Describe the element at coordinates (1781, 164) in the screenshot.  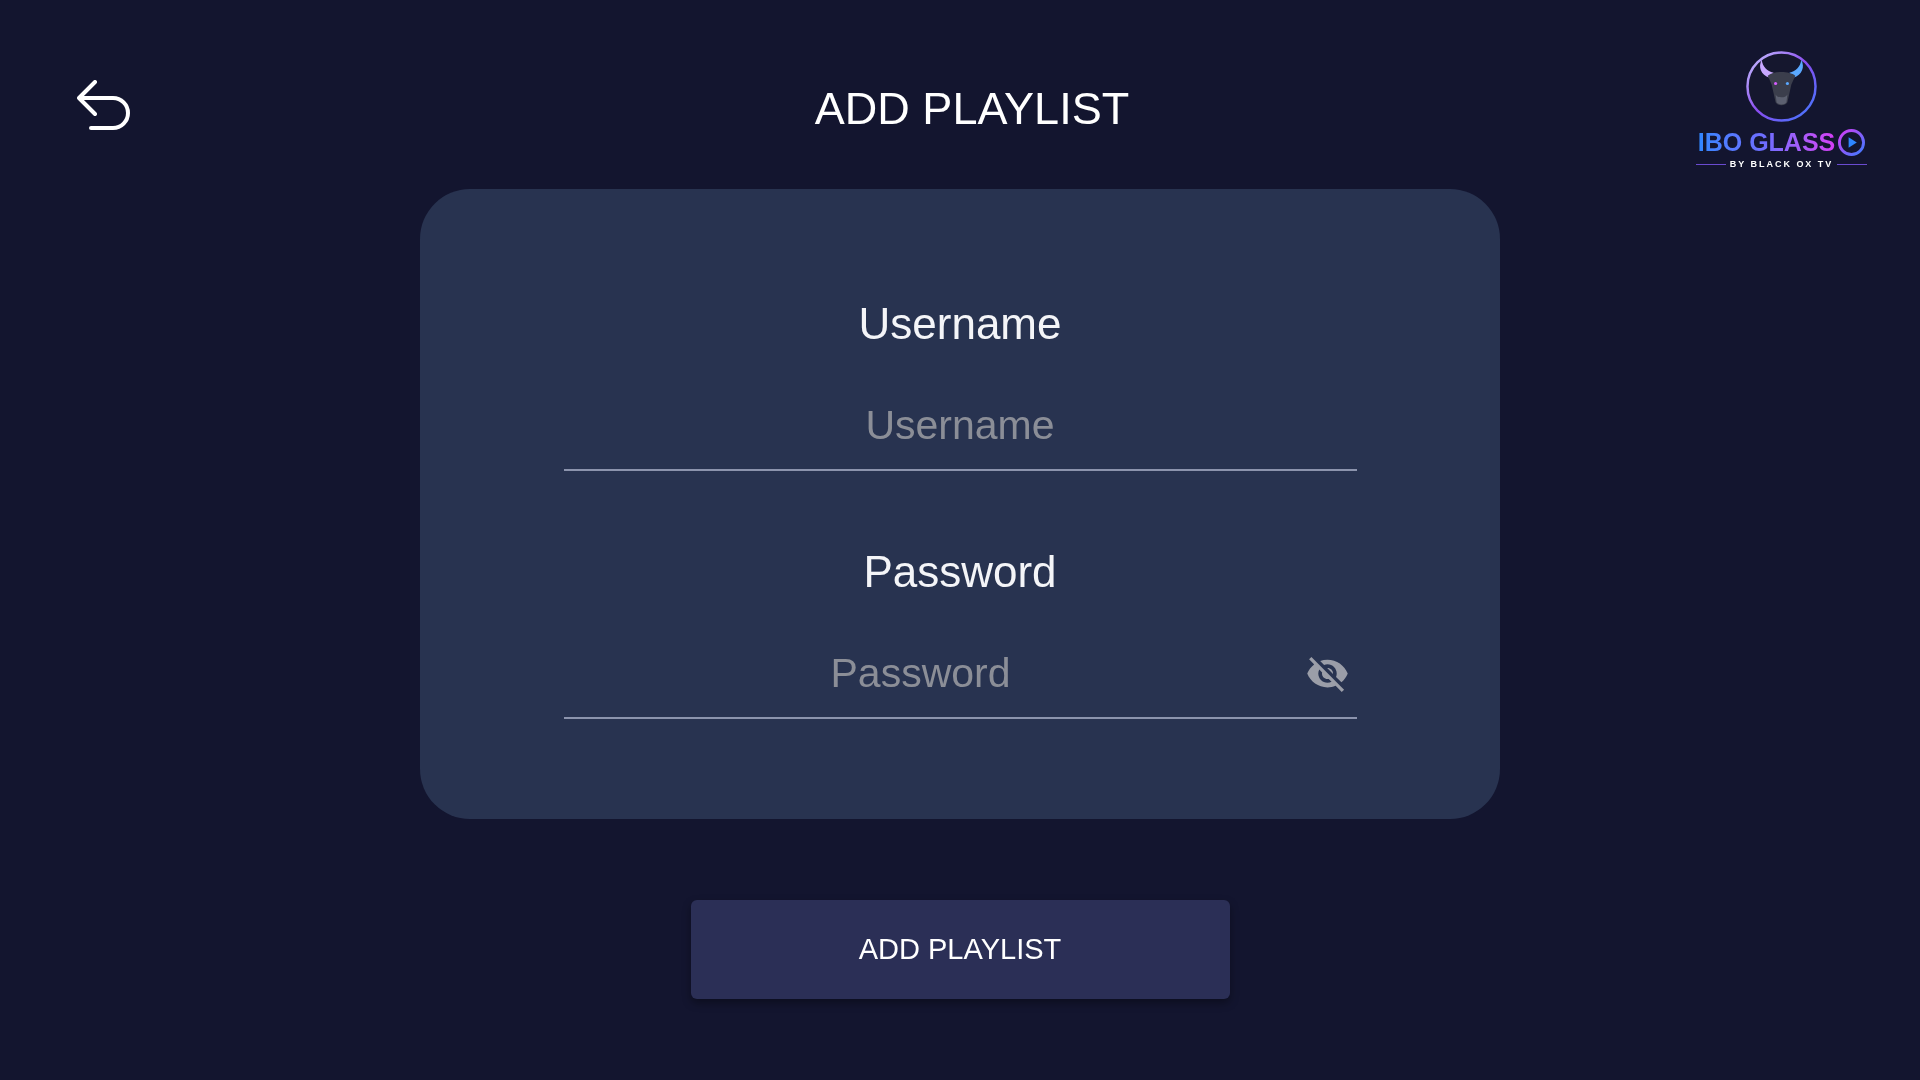
I see `logo-tagline: BY BLACK OX TV` at that location.